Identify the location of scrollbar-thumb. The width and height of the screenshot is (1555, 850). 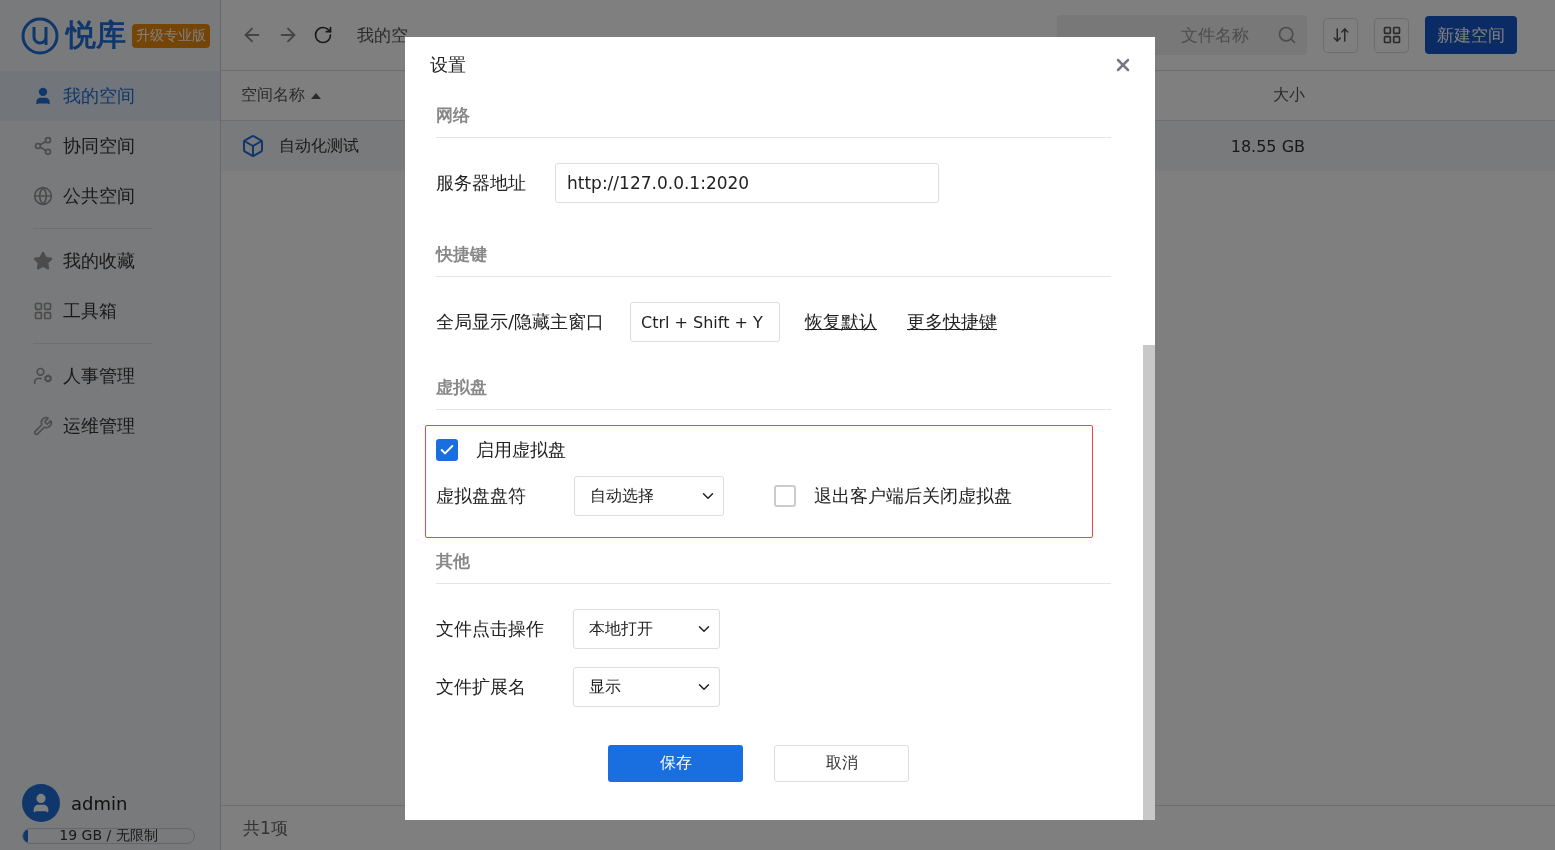
(1149, 582).